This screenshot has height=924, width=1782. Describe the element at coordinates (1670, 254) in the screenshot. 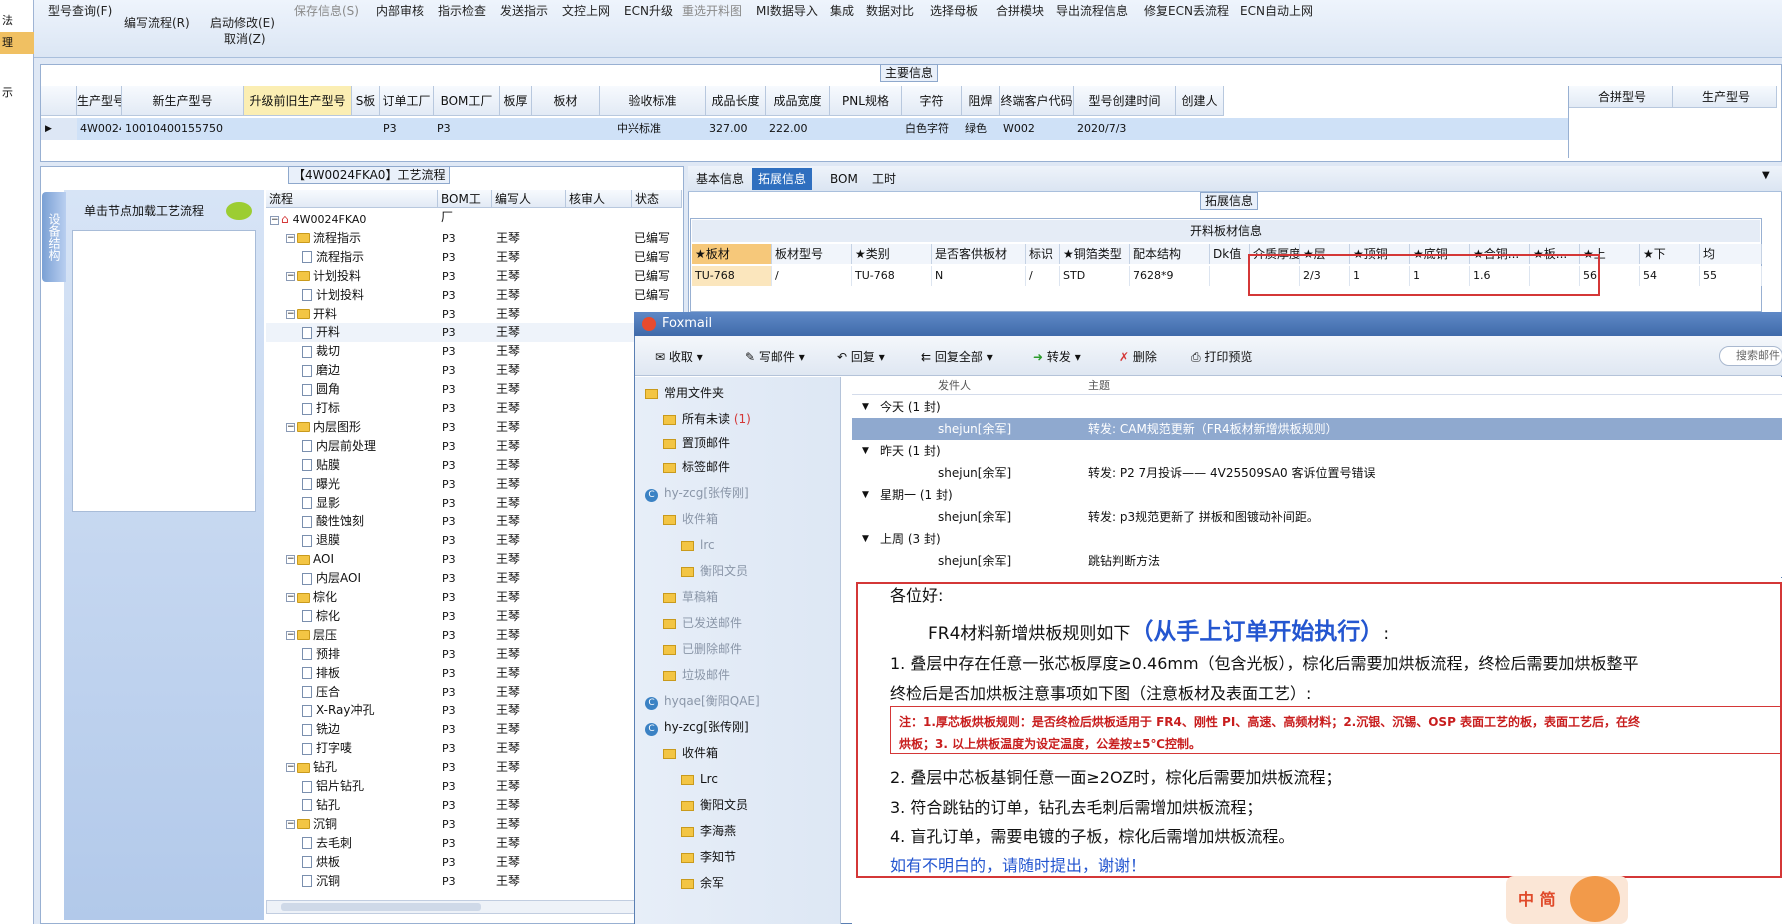

I see `ext-col-header: ★下` at that location.